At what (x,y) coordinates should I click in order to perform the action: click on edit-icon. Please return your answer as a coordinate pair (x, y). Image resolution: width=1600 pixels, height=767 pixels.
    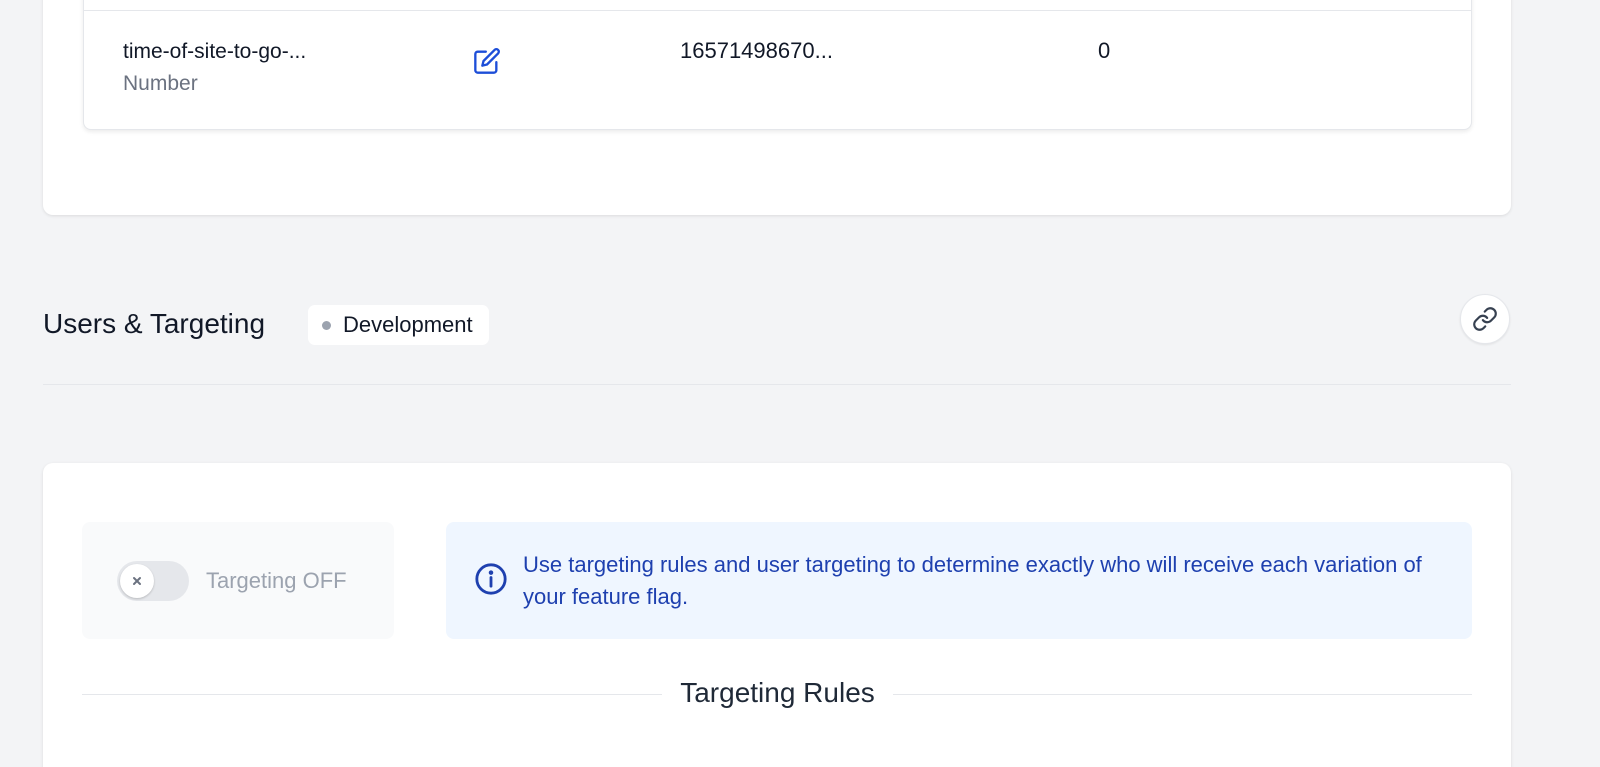
    Looking at the image, I should click on (487, 61).